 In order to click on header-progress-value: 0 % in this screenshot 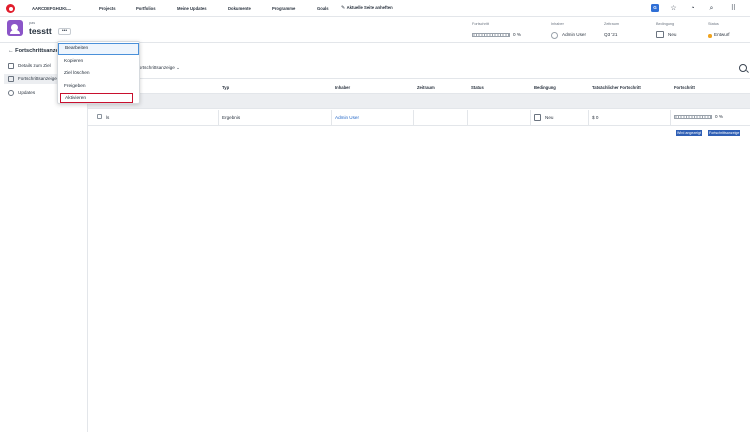, I will do `click(517, 34)`.